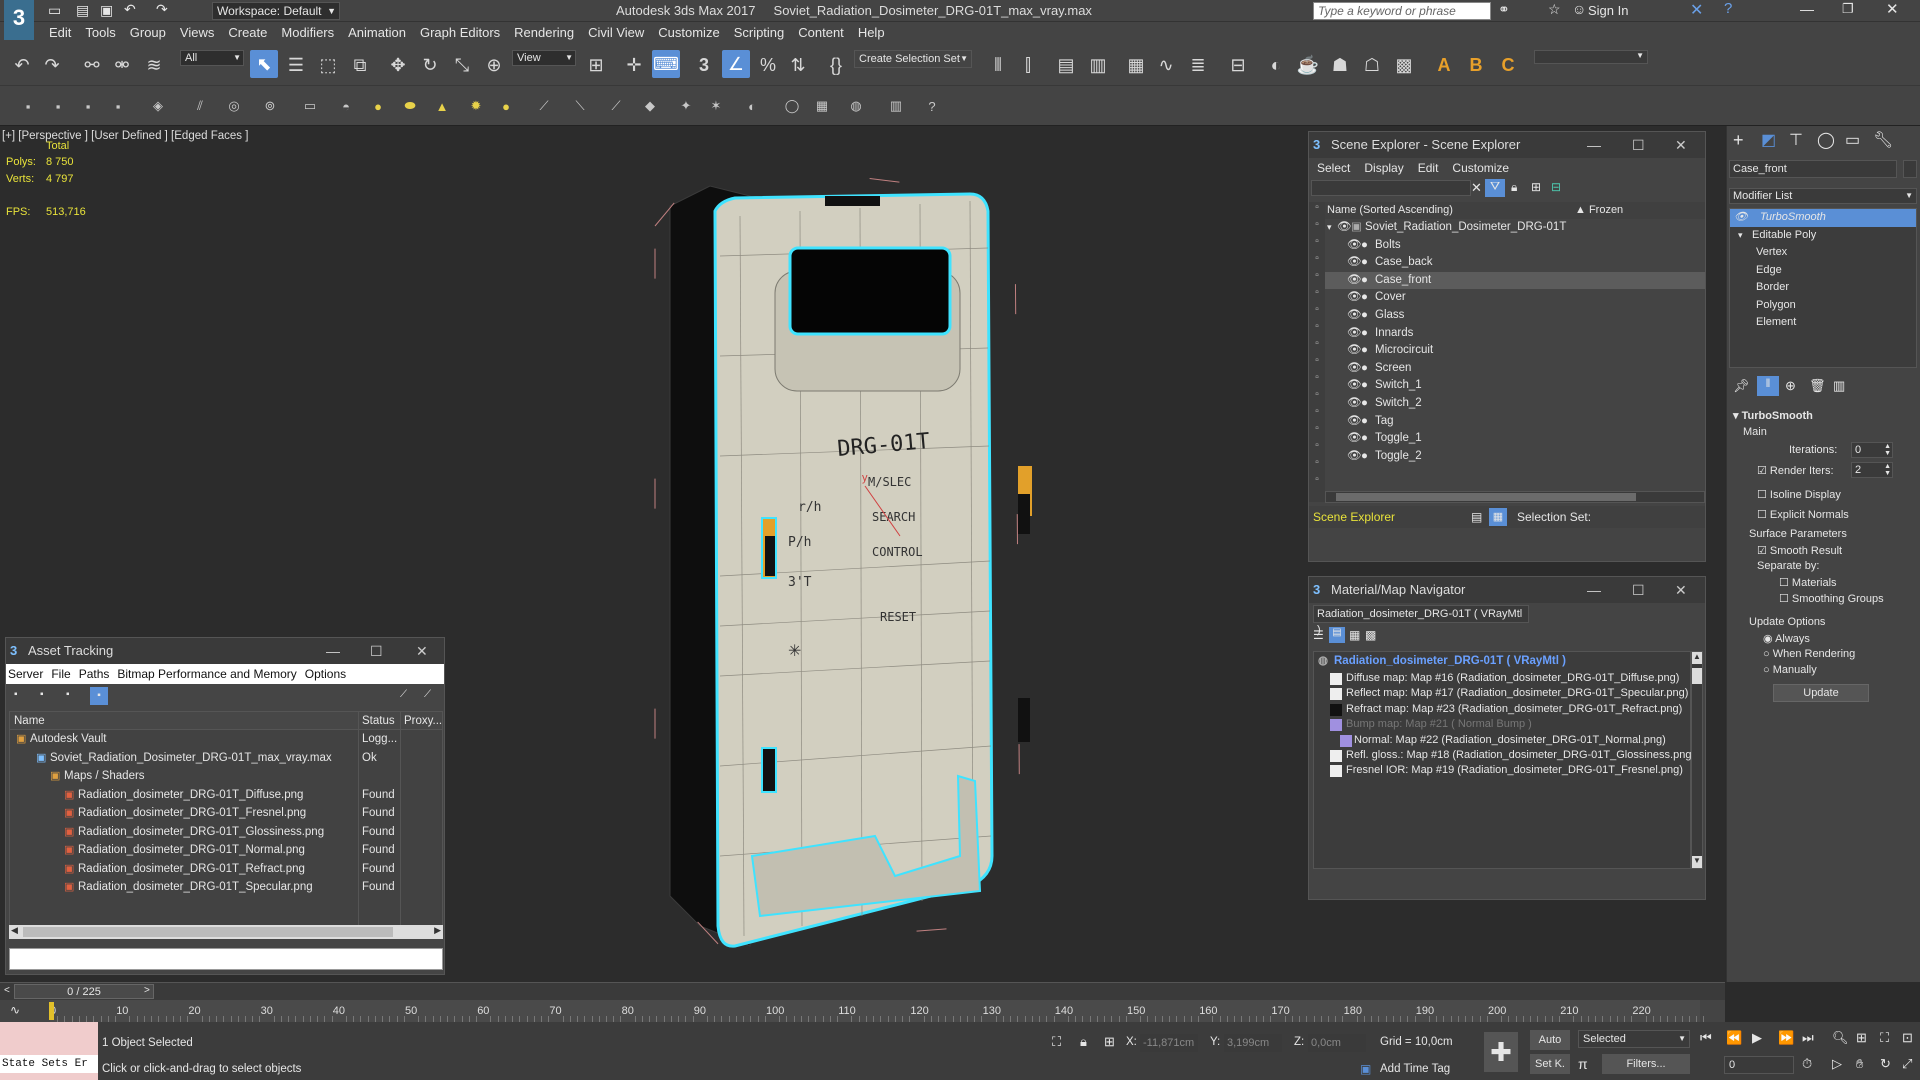  I want to click on scene-item-glass: 👁︎ ● Glass, so click(1515, 316).